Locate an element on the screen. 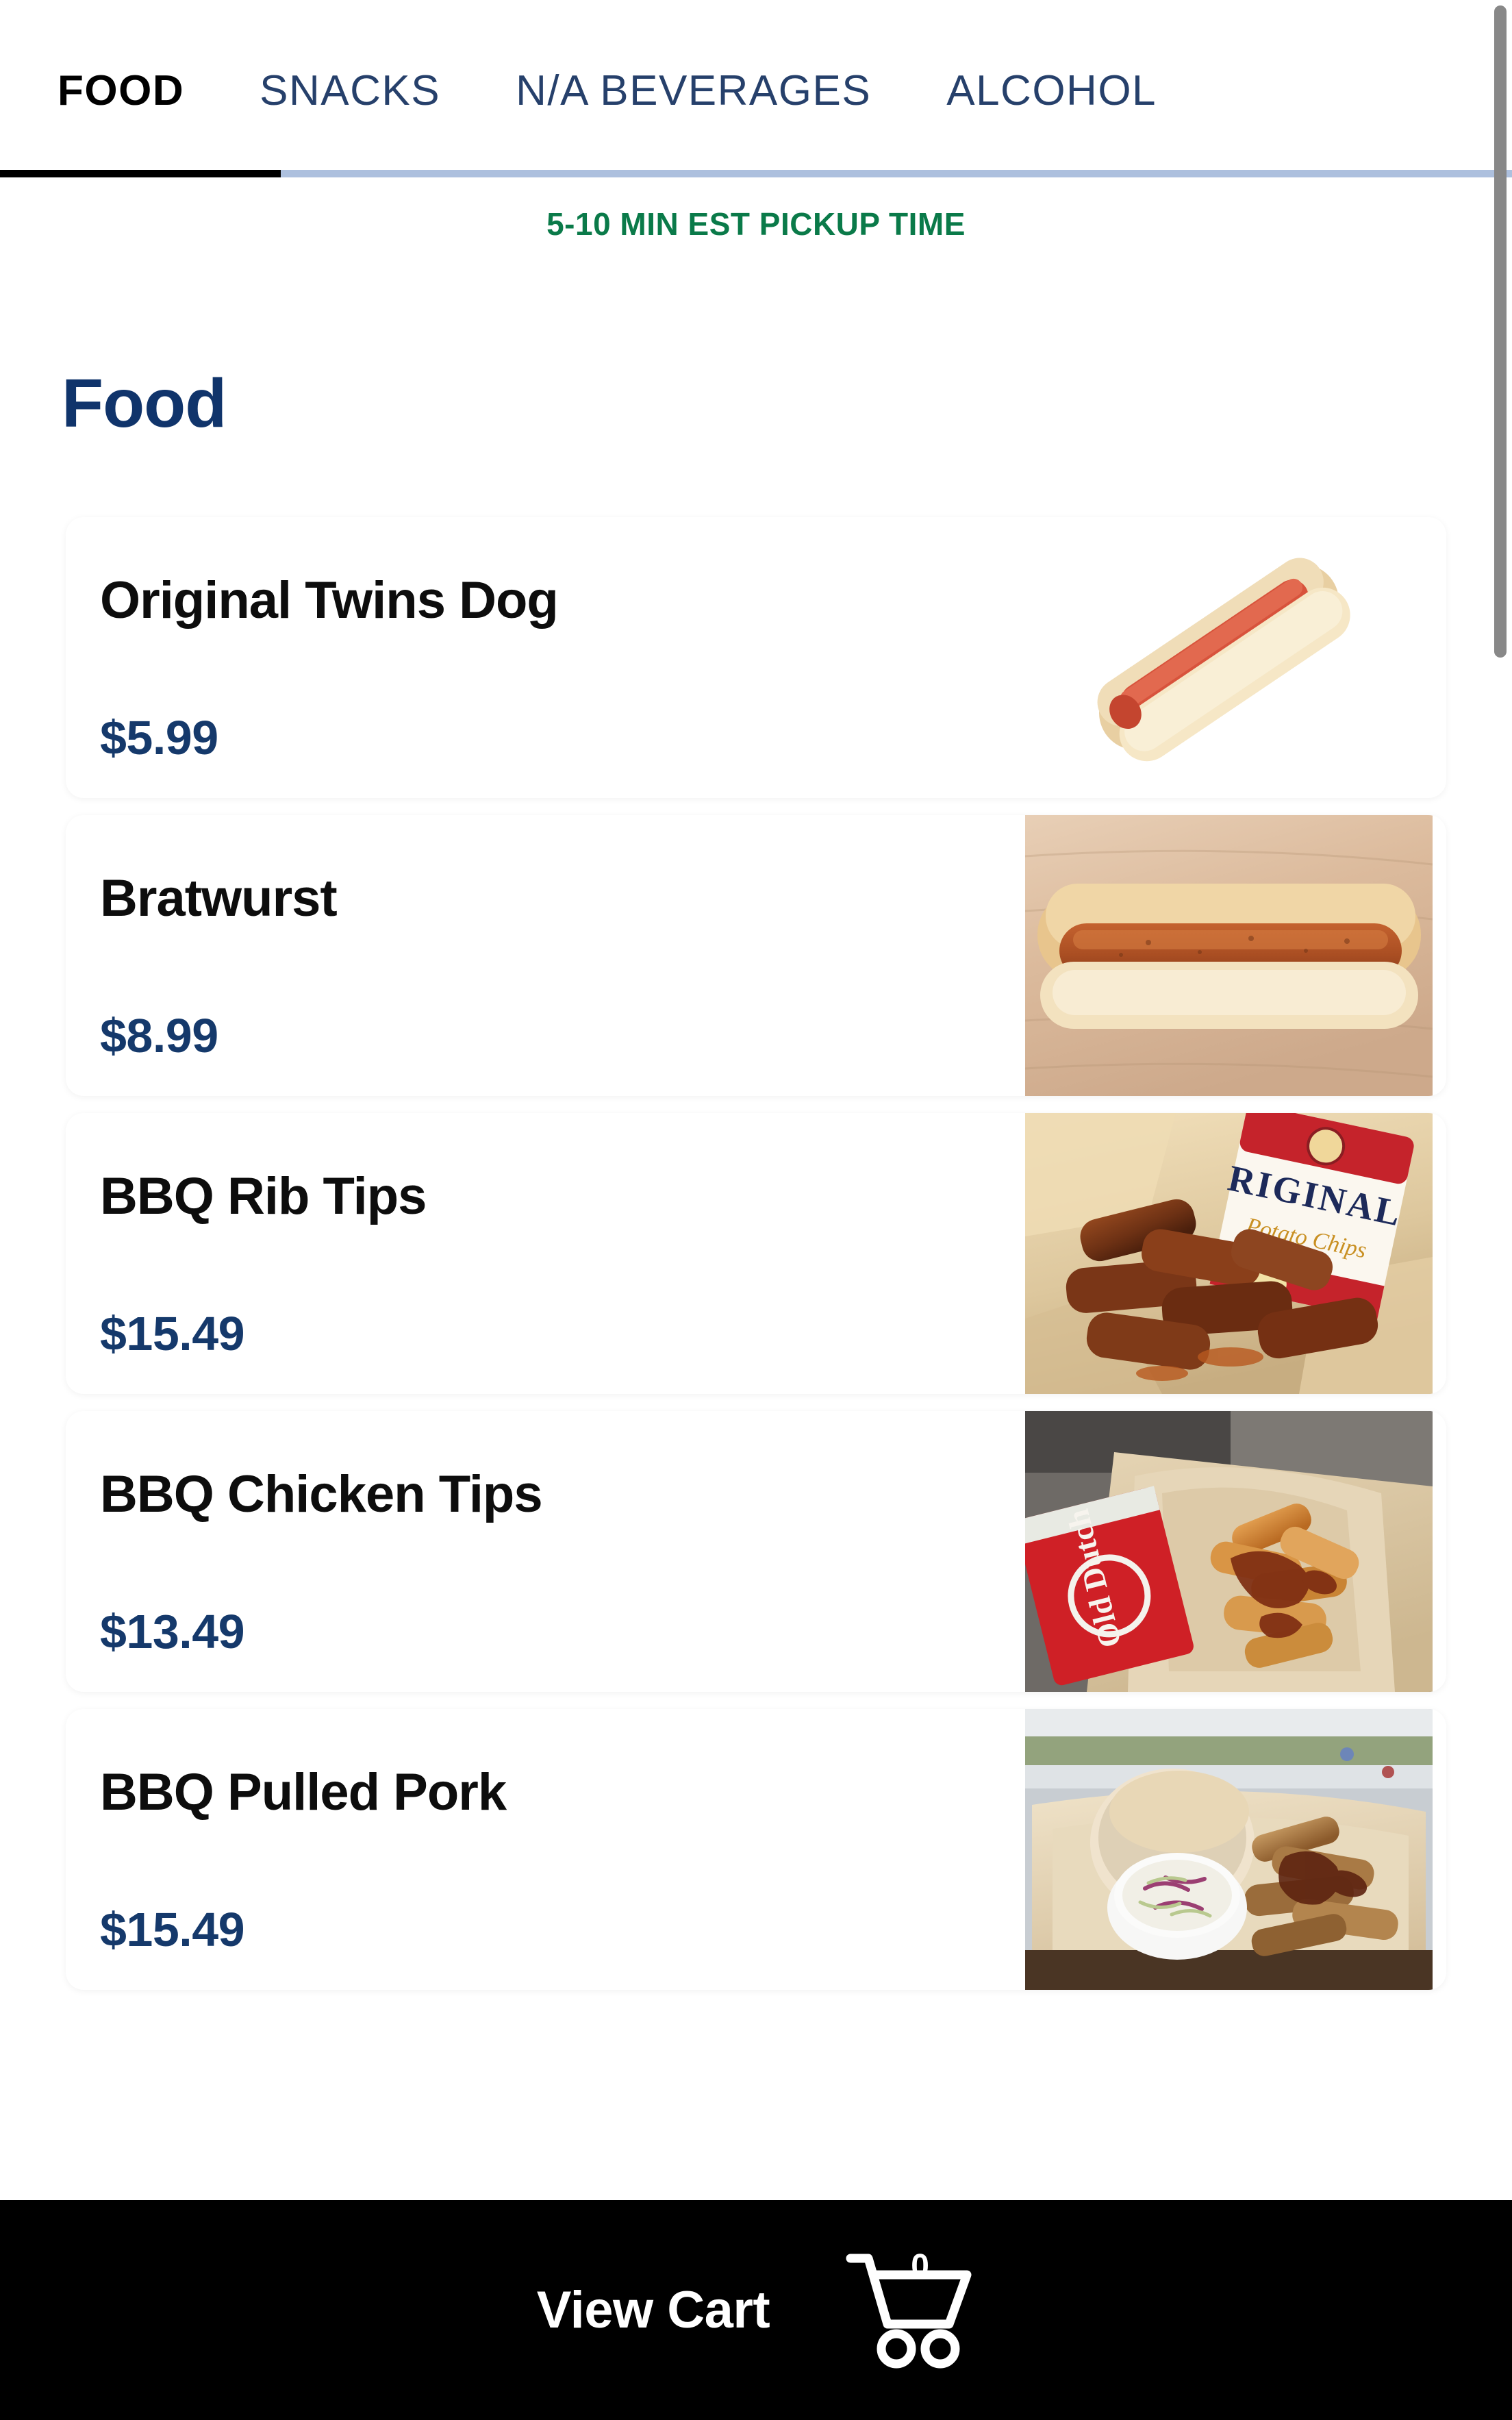 The height and width of the screenshot is (2420, 1512). menu-item-name: BBQ Chicken Tips is located at coordinates (321, 1494).